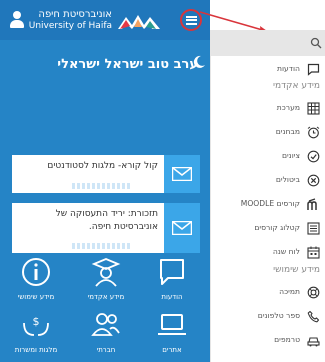  What do you see at coordinates (36, 272) in the screenshot?
I see `info-icon` at bounding box center [36, 272].